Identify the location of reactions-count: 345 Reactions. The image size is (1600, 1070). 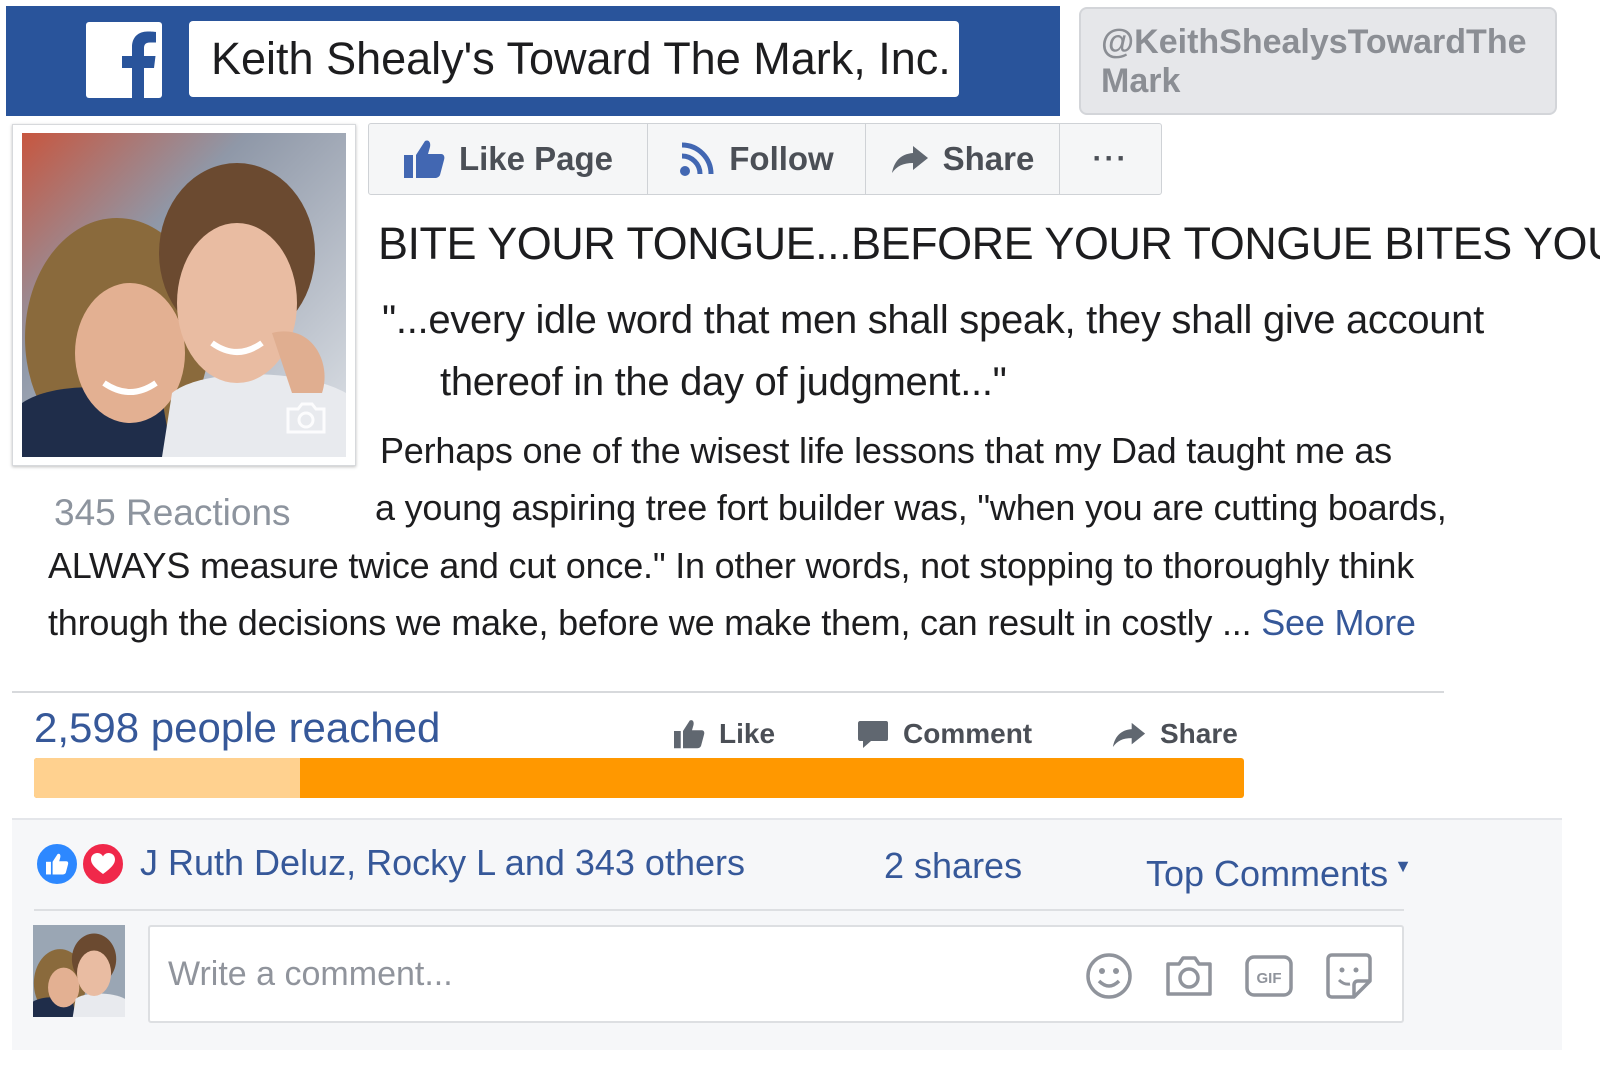
(172, 513).